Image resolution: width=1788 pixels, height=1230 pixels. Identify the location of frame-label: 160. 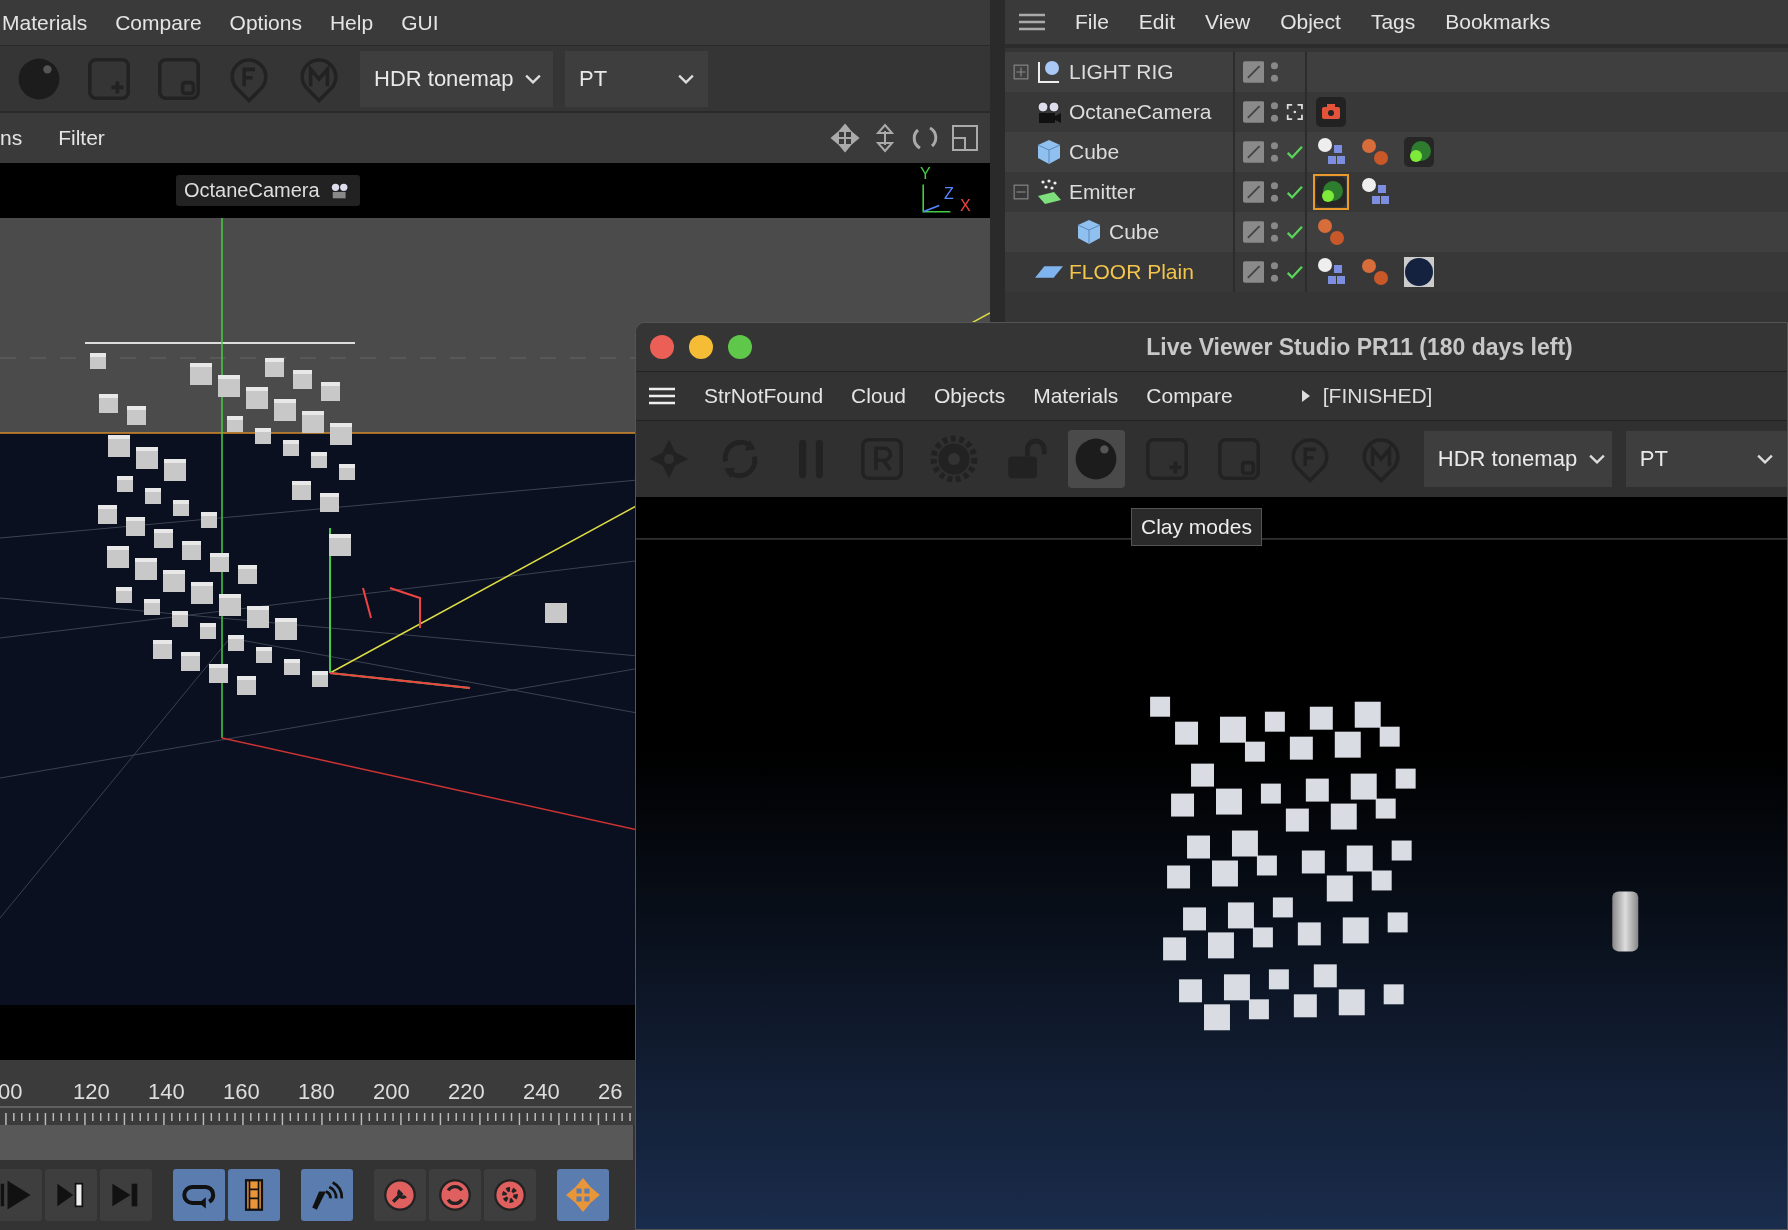
(242, 1092).